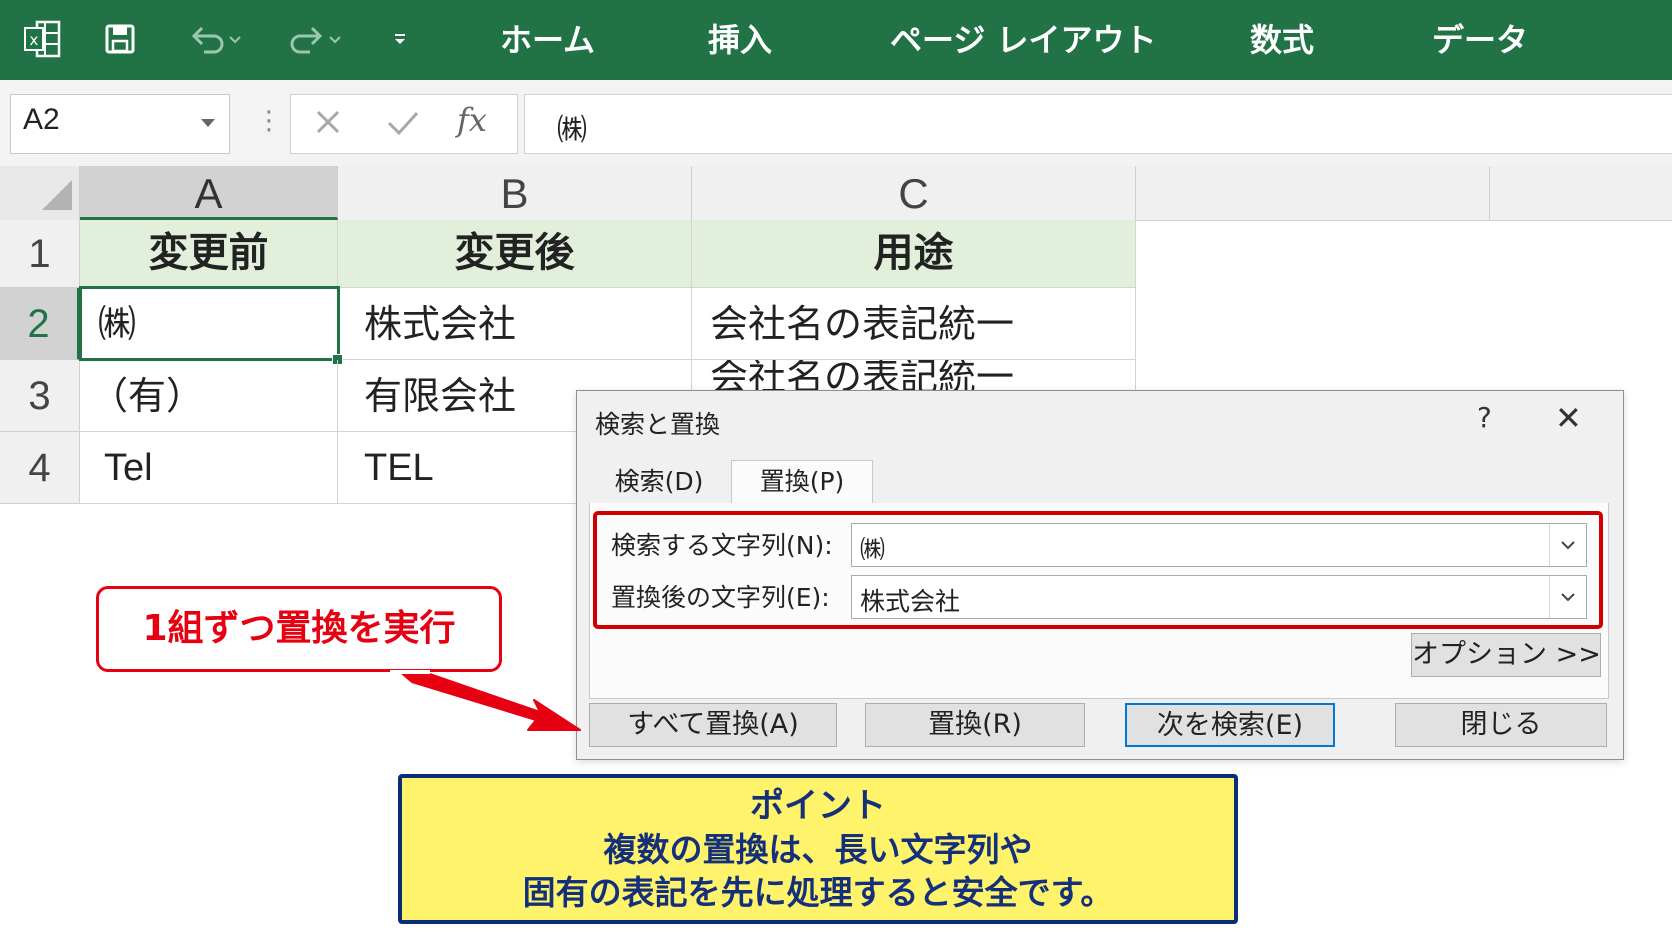 The image size is (1672, 941). Describe the element at coordinates (485, 700) in the screenshot. I see `annotation-arrow-icon` at that location.